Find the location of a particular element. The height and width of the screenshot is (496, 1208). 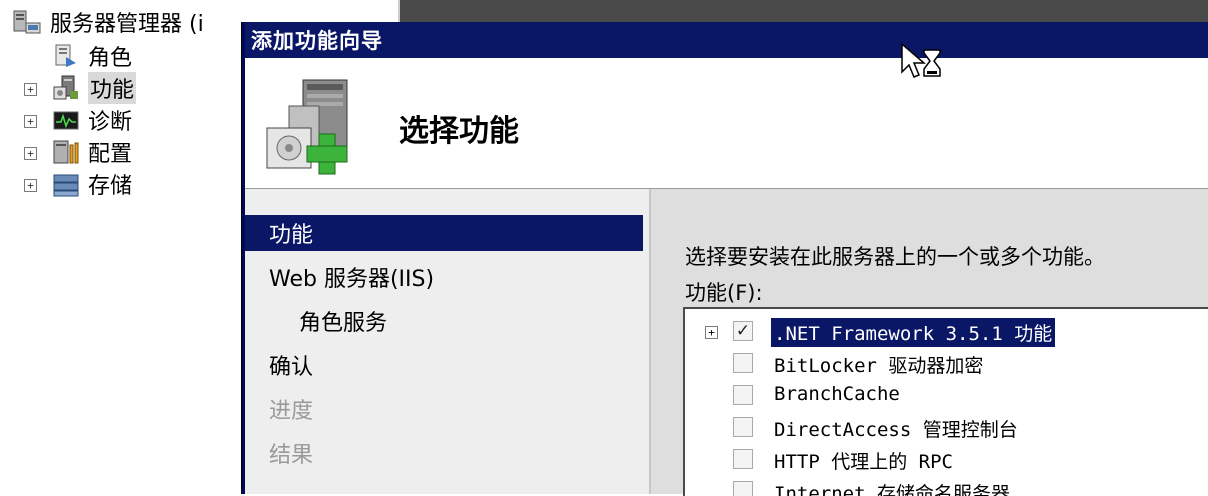

feature-label: Internet 存储命名服务器 is located at coordinates (892, 489).